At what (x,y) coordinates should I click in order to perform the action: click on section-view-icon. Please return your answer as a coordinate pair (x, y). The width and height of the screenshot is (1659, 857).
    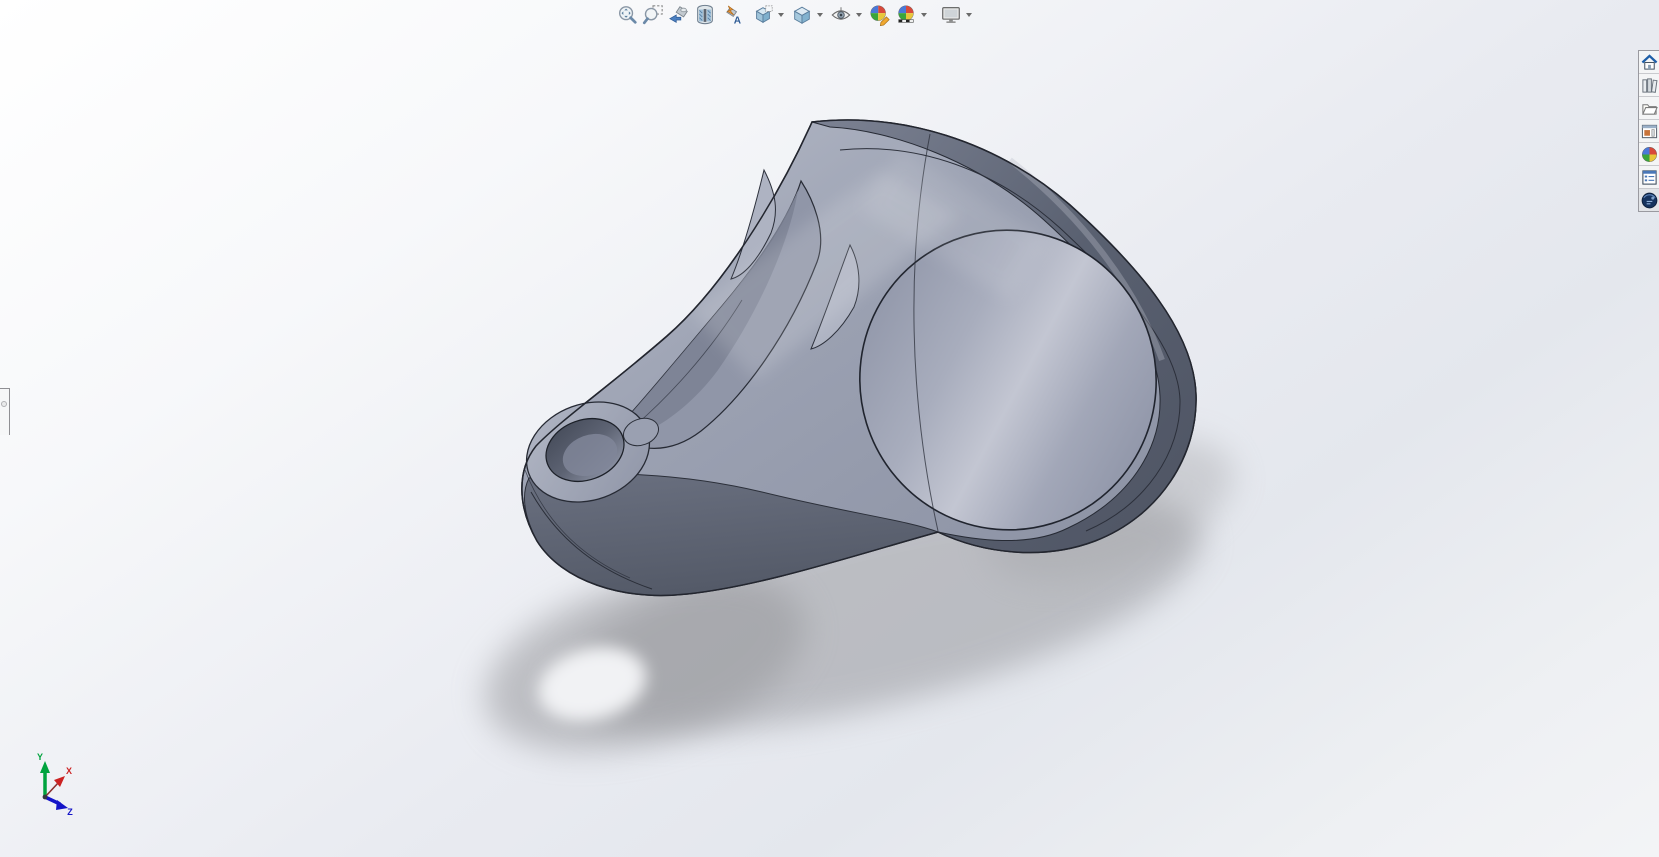
    Looking at the image, I should click on (705, 14).